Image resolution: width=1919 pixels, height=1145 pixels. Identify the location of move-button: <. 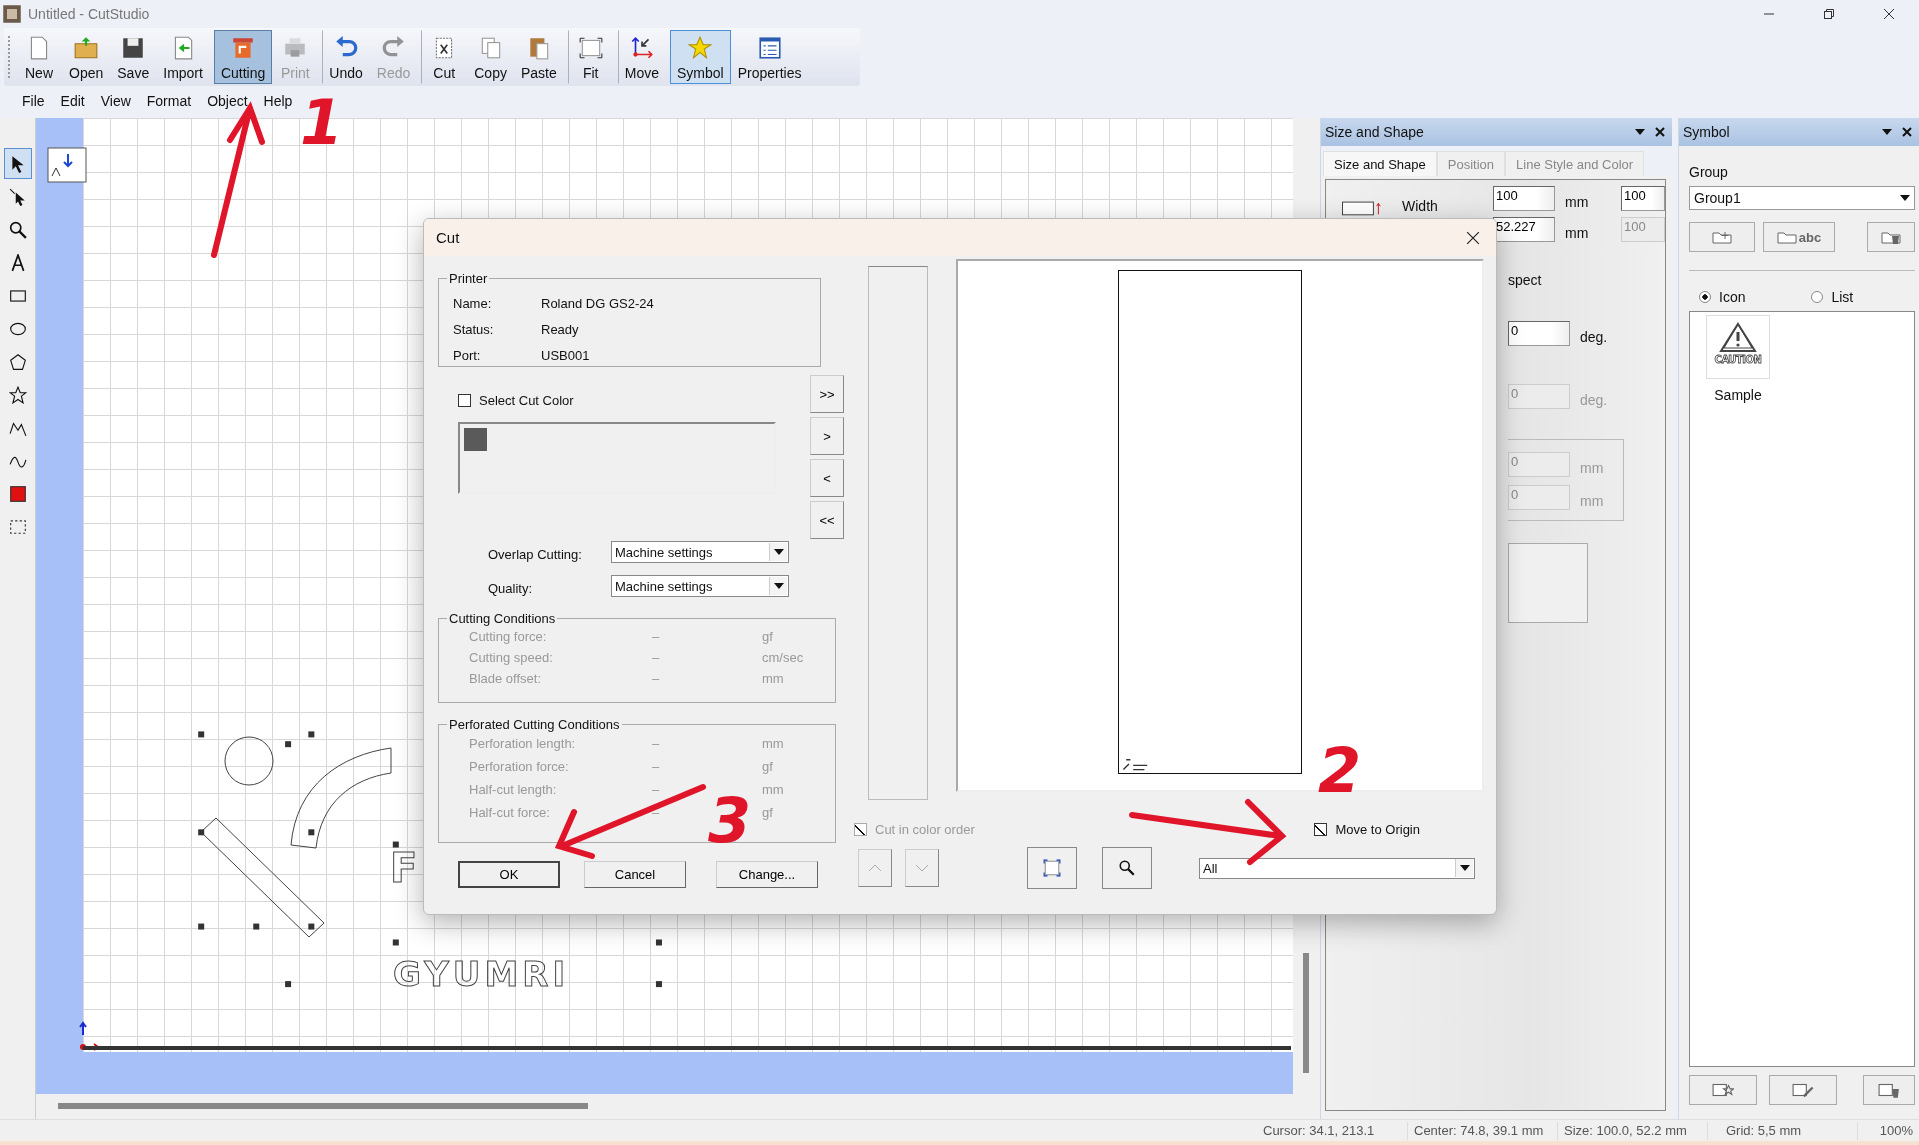
(827, 478).